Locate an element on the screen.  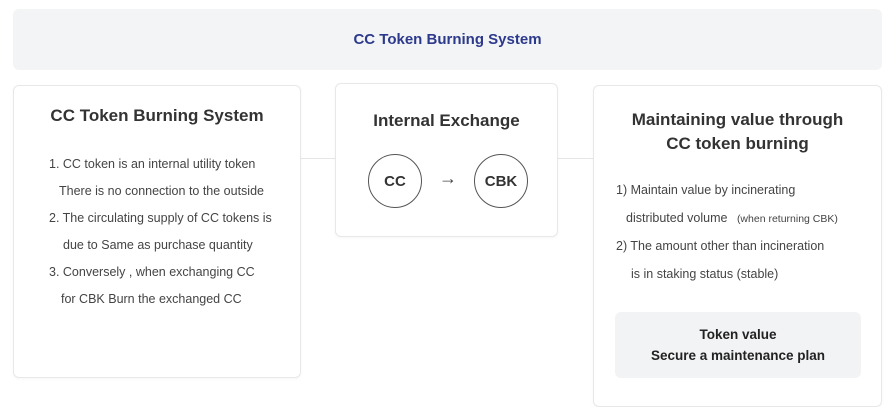
cc-token-circle: CC is located at coordinates (395, 181).